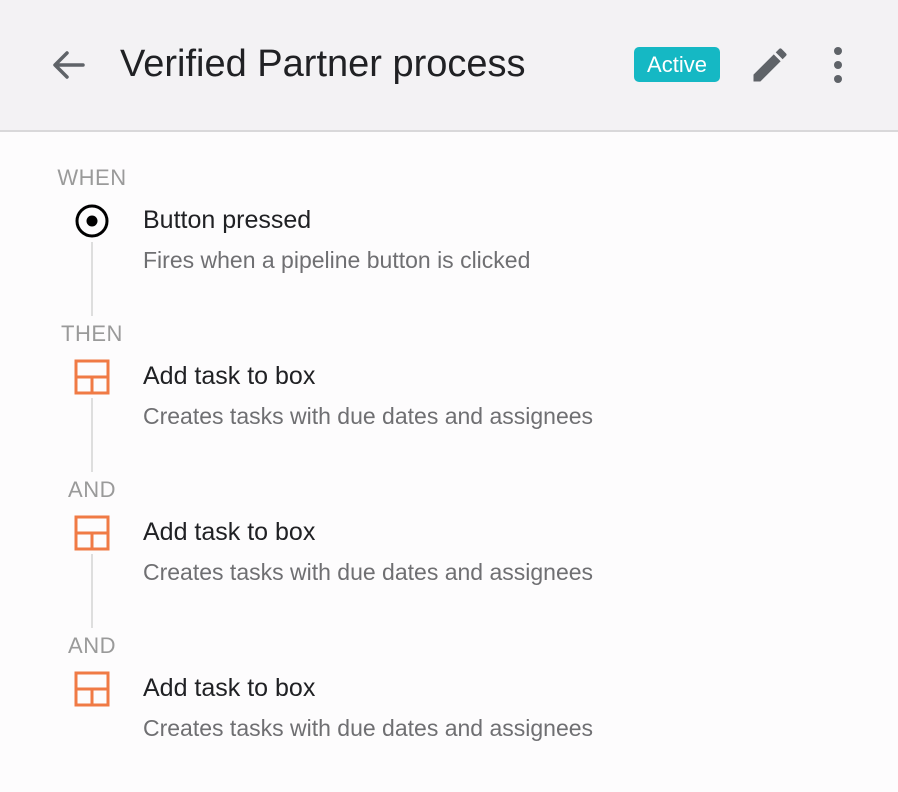  Describe the element at coordinates (92, 333) in the screenshot. I see `step-label-then: THEN` at that location.